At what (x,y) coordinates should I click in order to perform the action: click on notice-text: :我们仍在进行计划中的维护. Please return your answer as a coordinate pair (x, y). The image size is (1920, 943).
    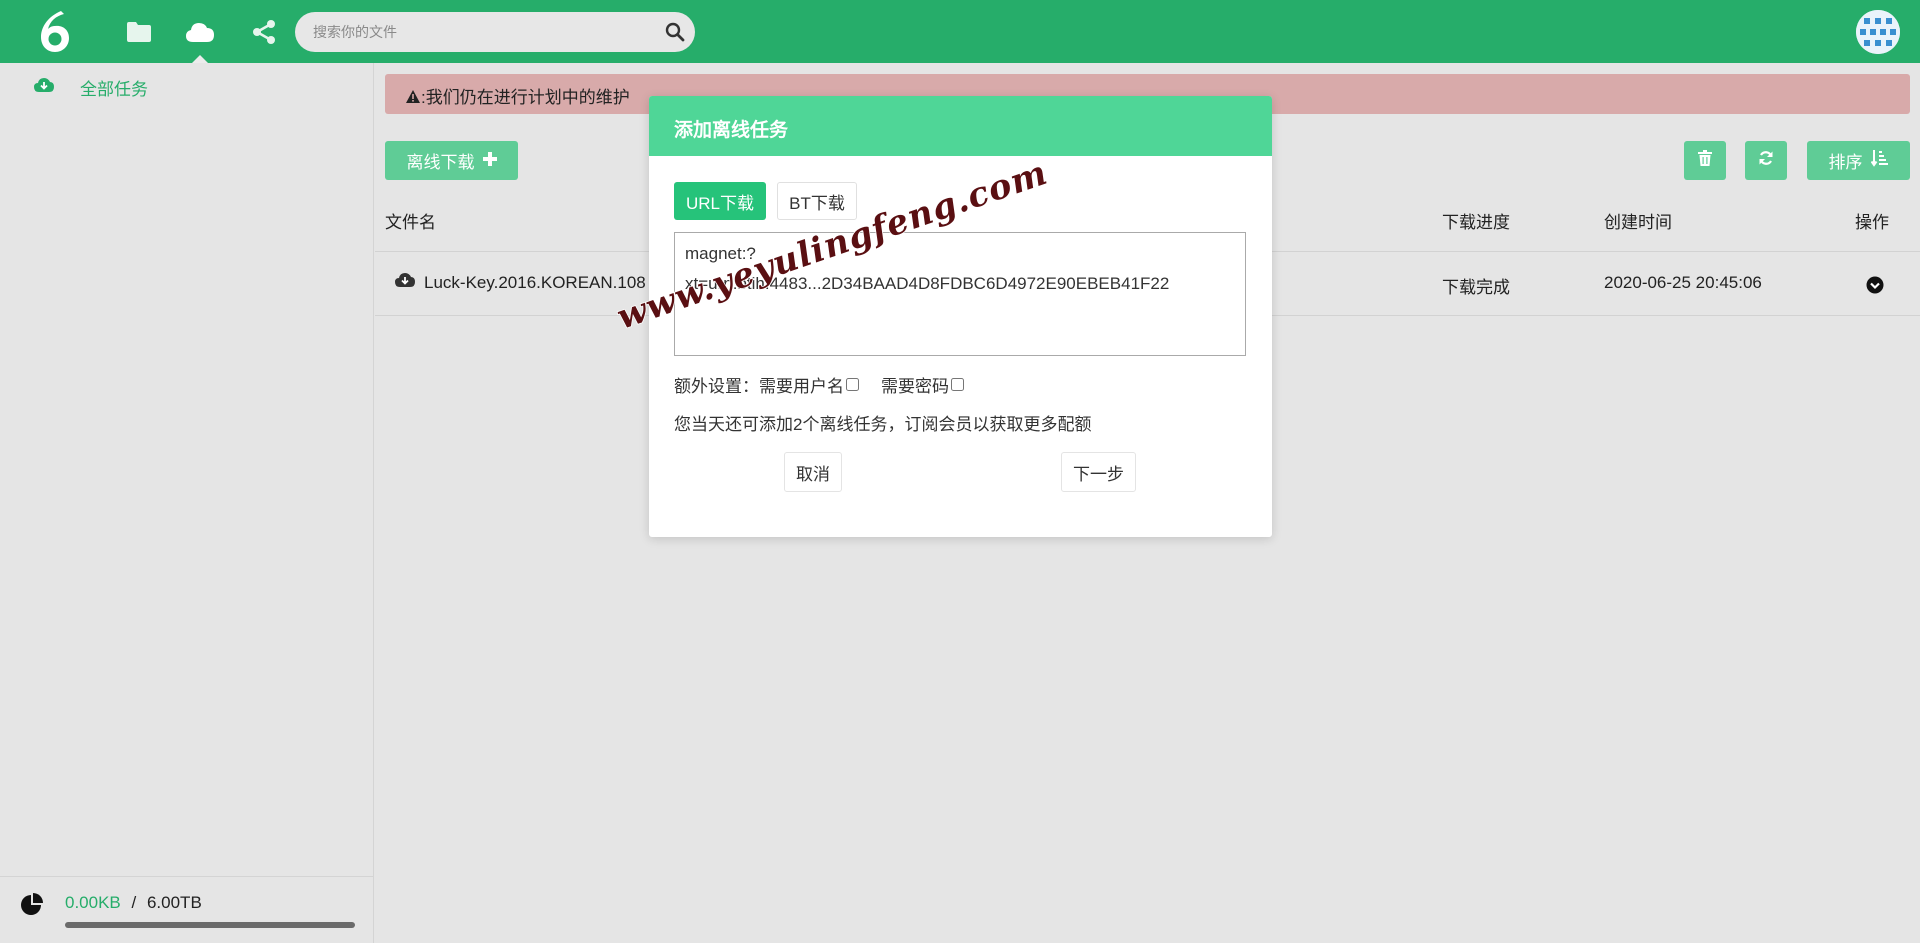
    Looking at the image, I should click on (525, 97).